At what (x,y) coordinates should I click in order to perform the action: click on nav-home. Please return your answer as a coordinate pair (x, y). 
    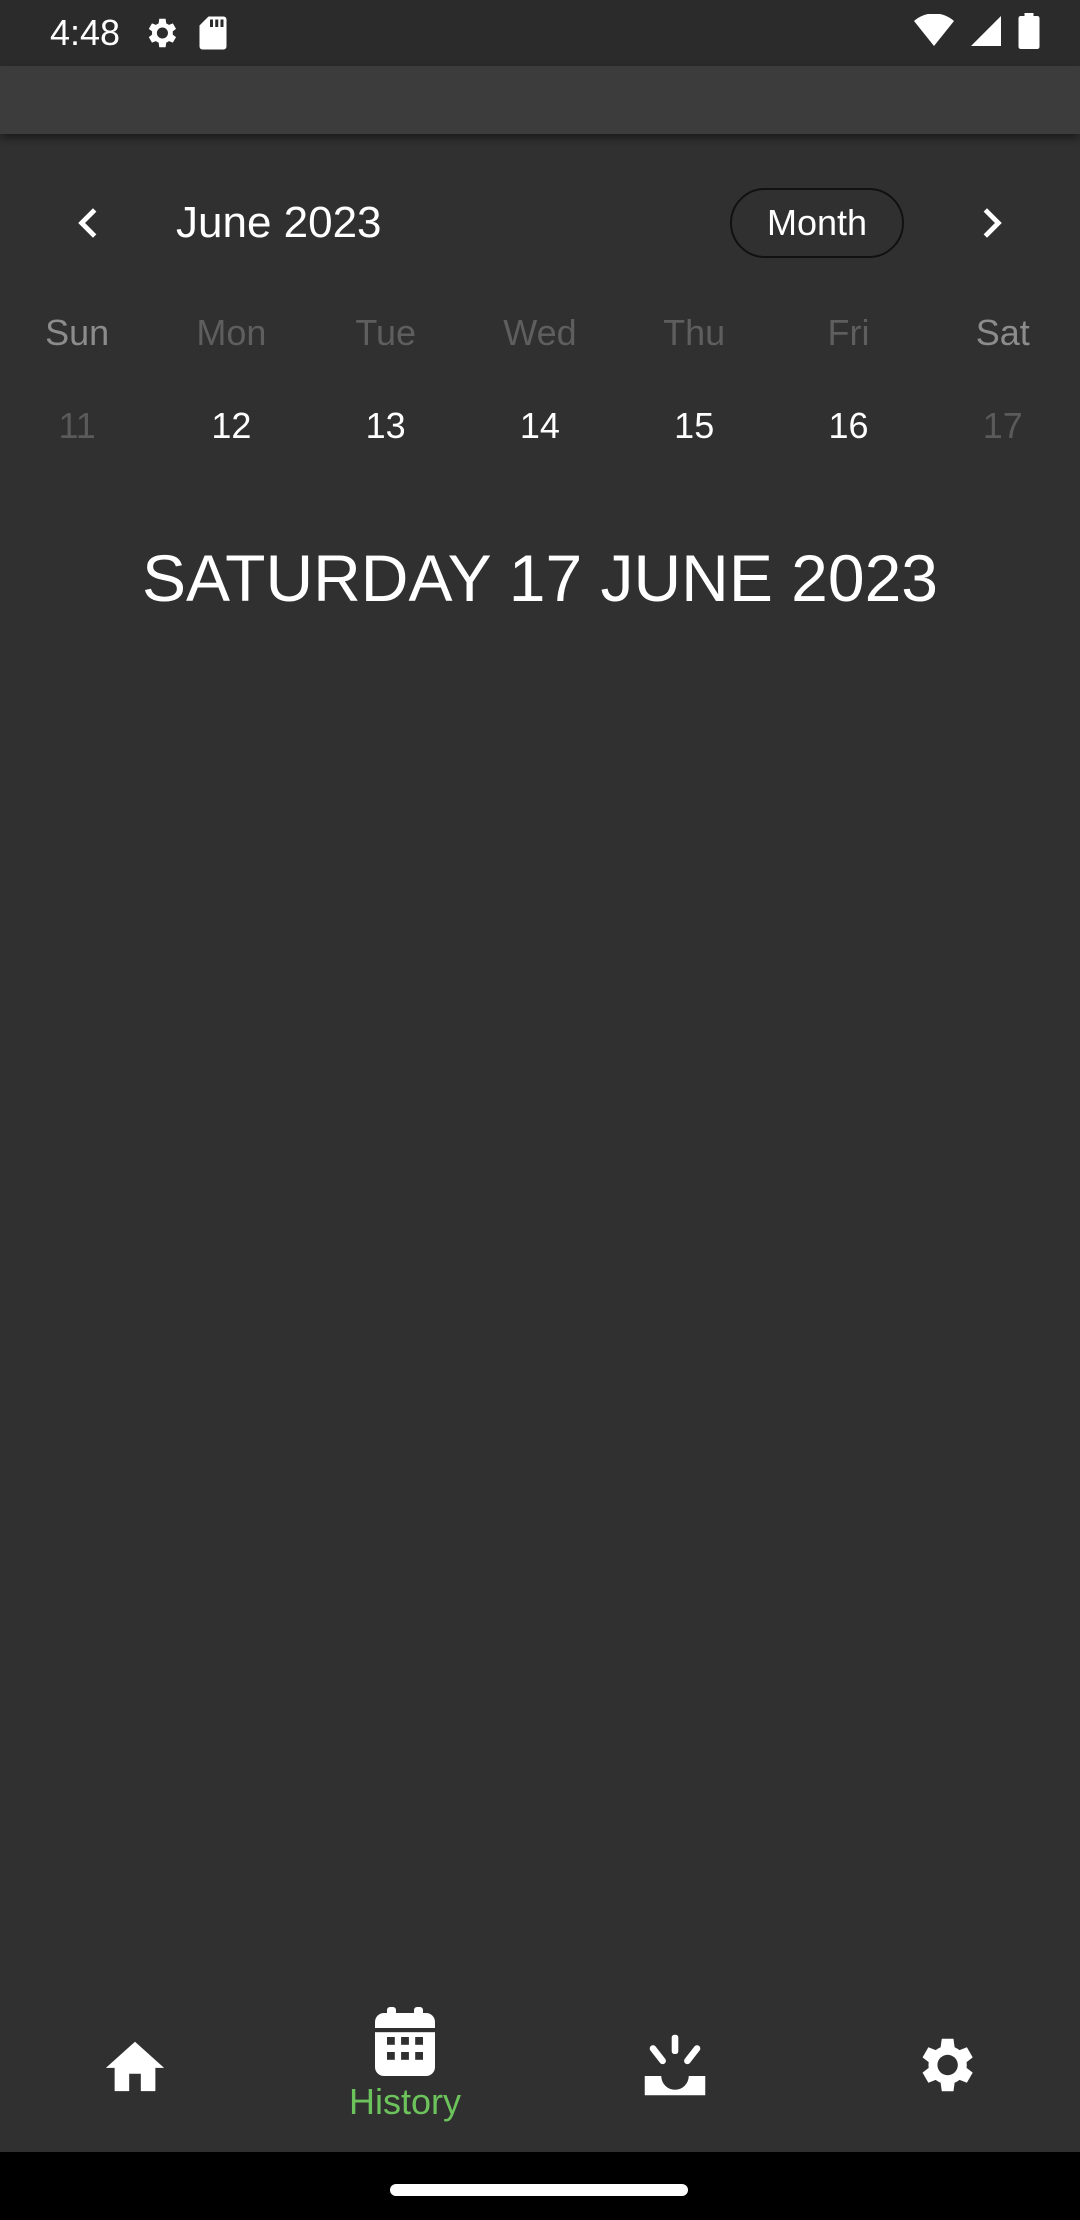
    Looking at the image, I should click on (135, 2065).